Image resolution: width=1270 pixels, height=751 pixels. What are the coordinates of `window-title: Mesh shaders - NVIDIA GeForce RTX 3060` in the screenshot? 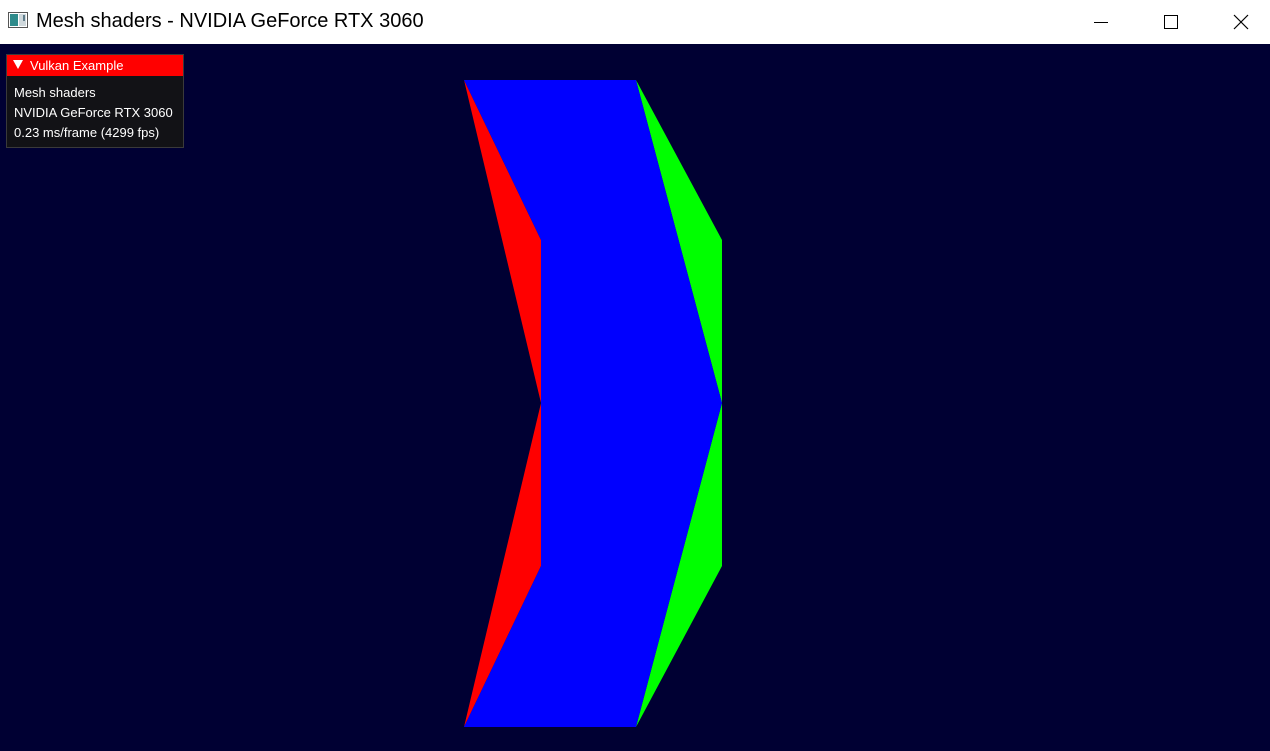 It's located at (230, 21).